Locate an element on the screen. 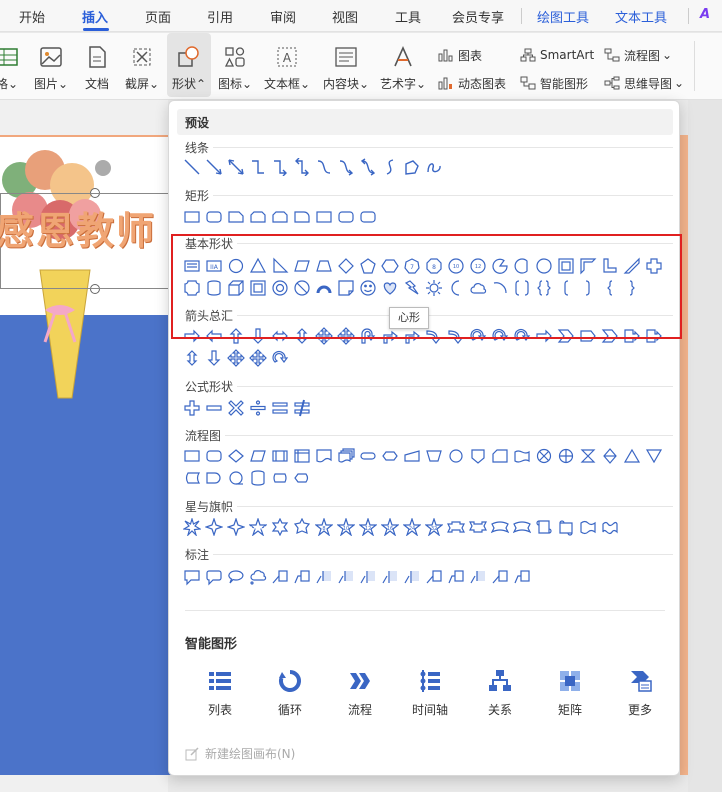  tab-text-tools: 文本工具 is located at coordinates (641, 16).